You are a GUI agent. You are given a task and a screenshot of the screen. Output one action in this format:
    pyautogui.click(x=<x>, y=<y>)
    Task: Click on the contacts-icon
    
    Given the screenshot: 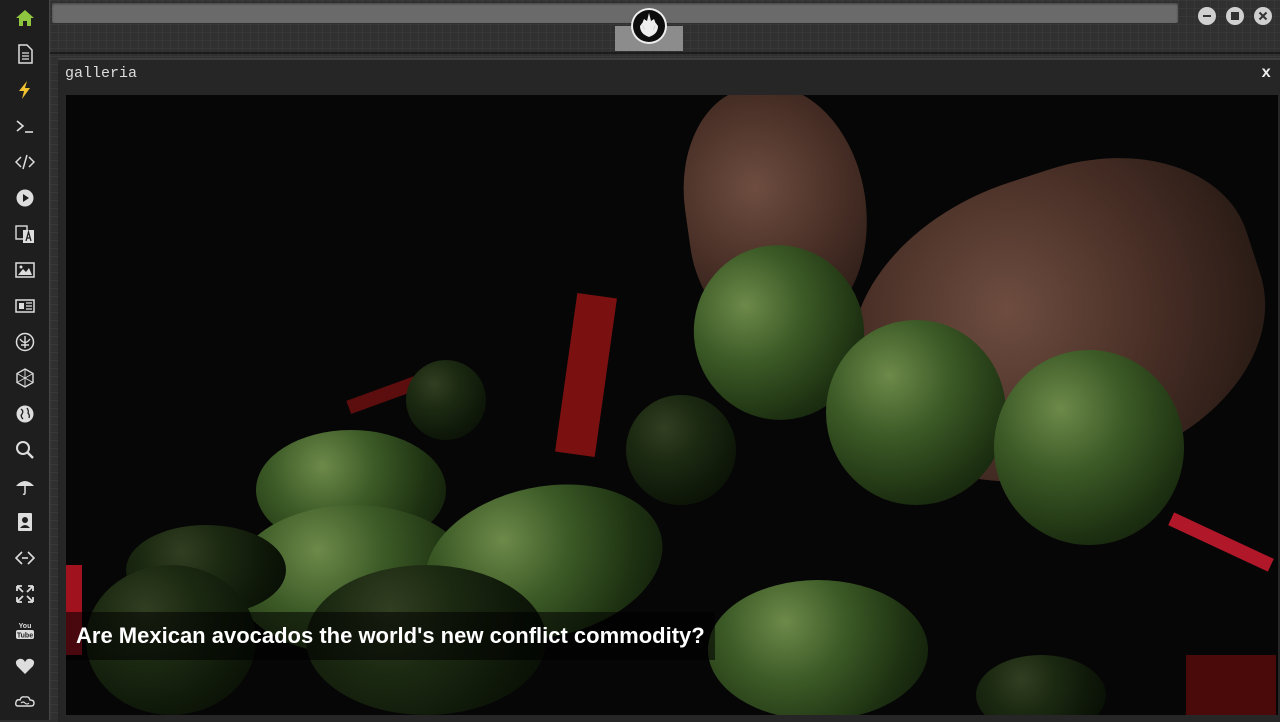 What is the action you would take?
    pyautogui.click(x=24, y=522)
    